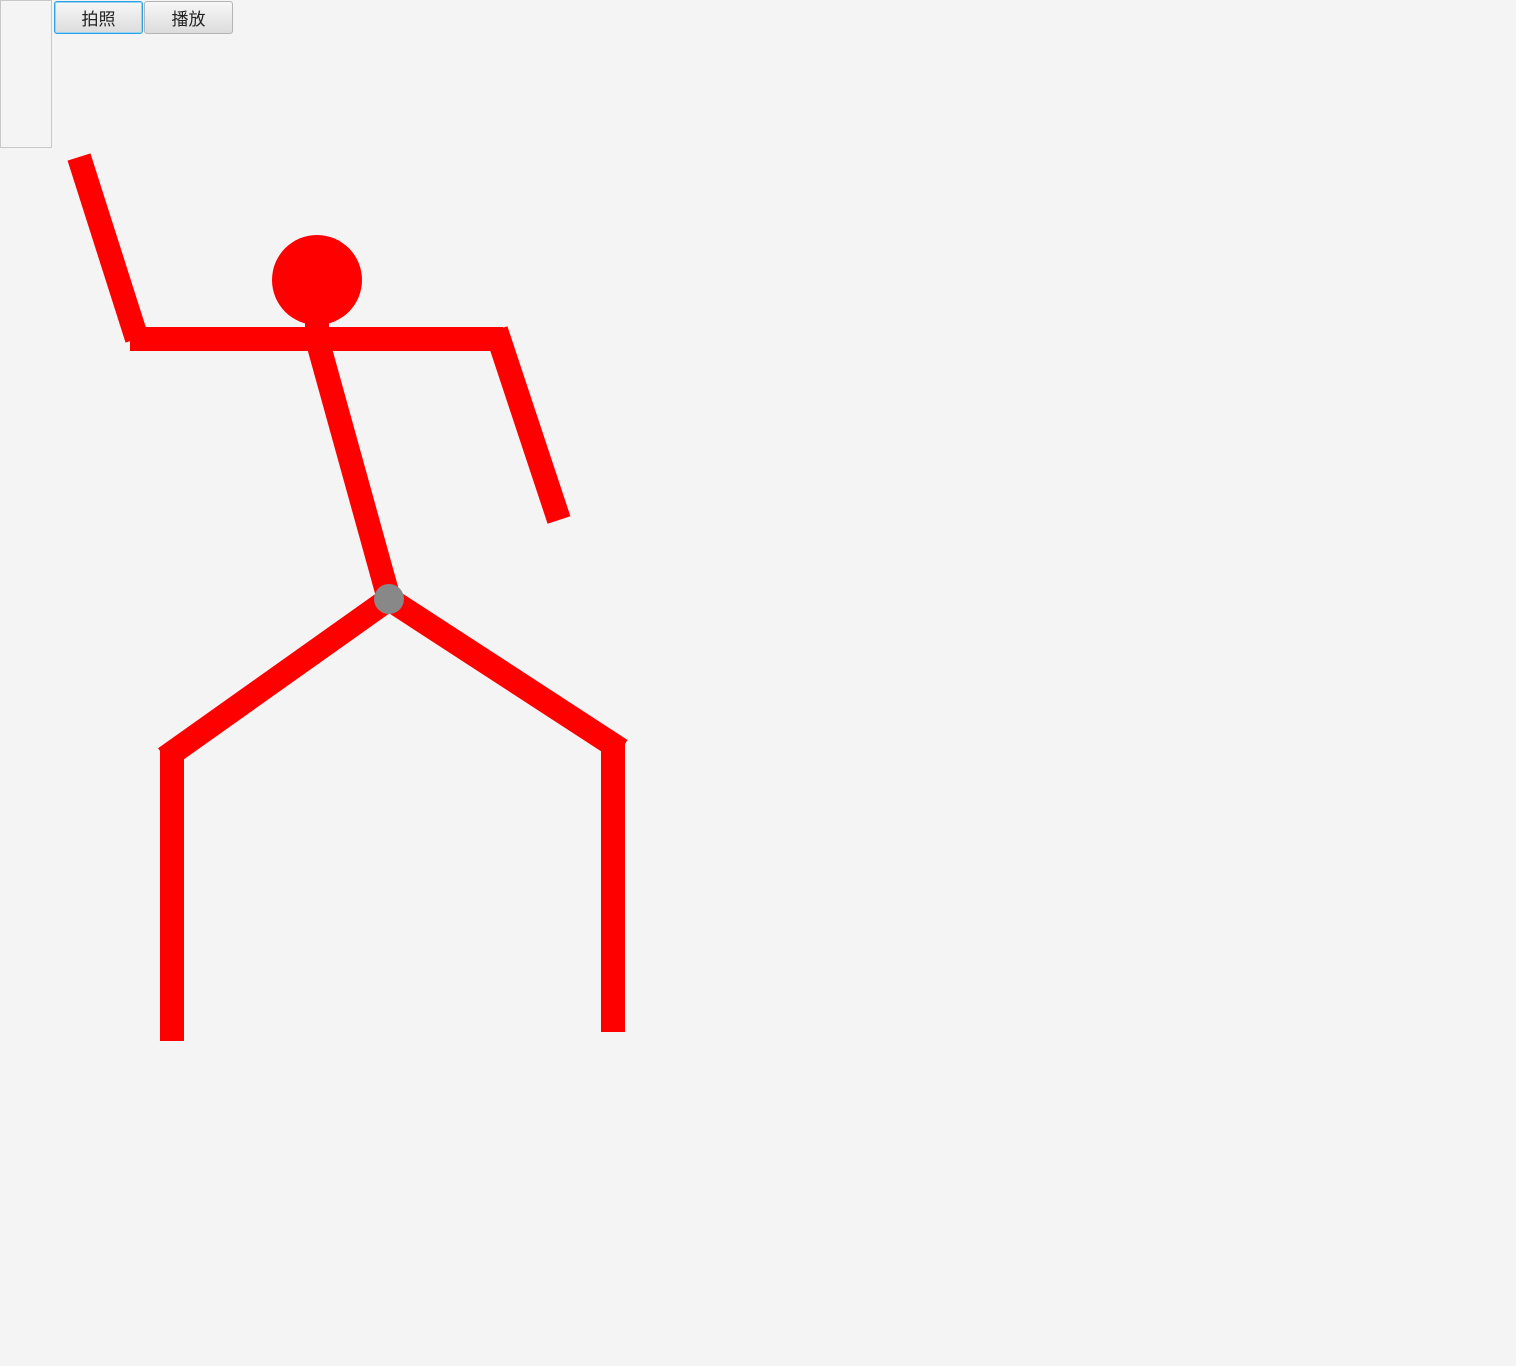 The image size is (1516, 1366). I want to click on hip-joint-handle, so click(389, 599).